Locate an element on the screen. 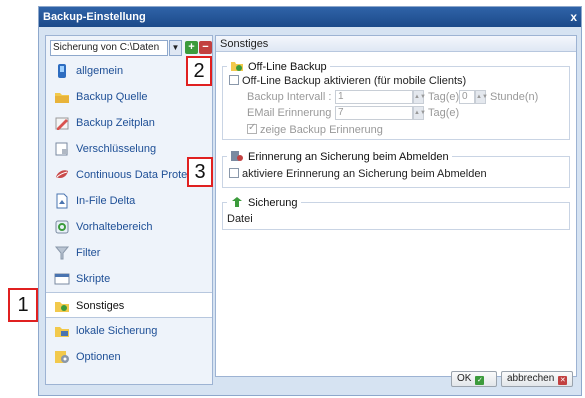 This screenshot has width=585, height=398. title-bar: Backup-Einstellung x is located at coordinates (310, 17).